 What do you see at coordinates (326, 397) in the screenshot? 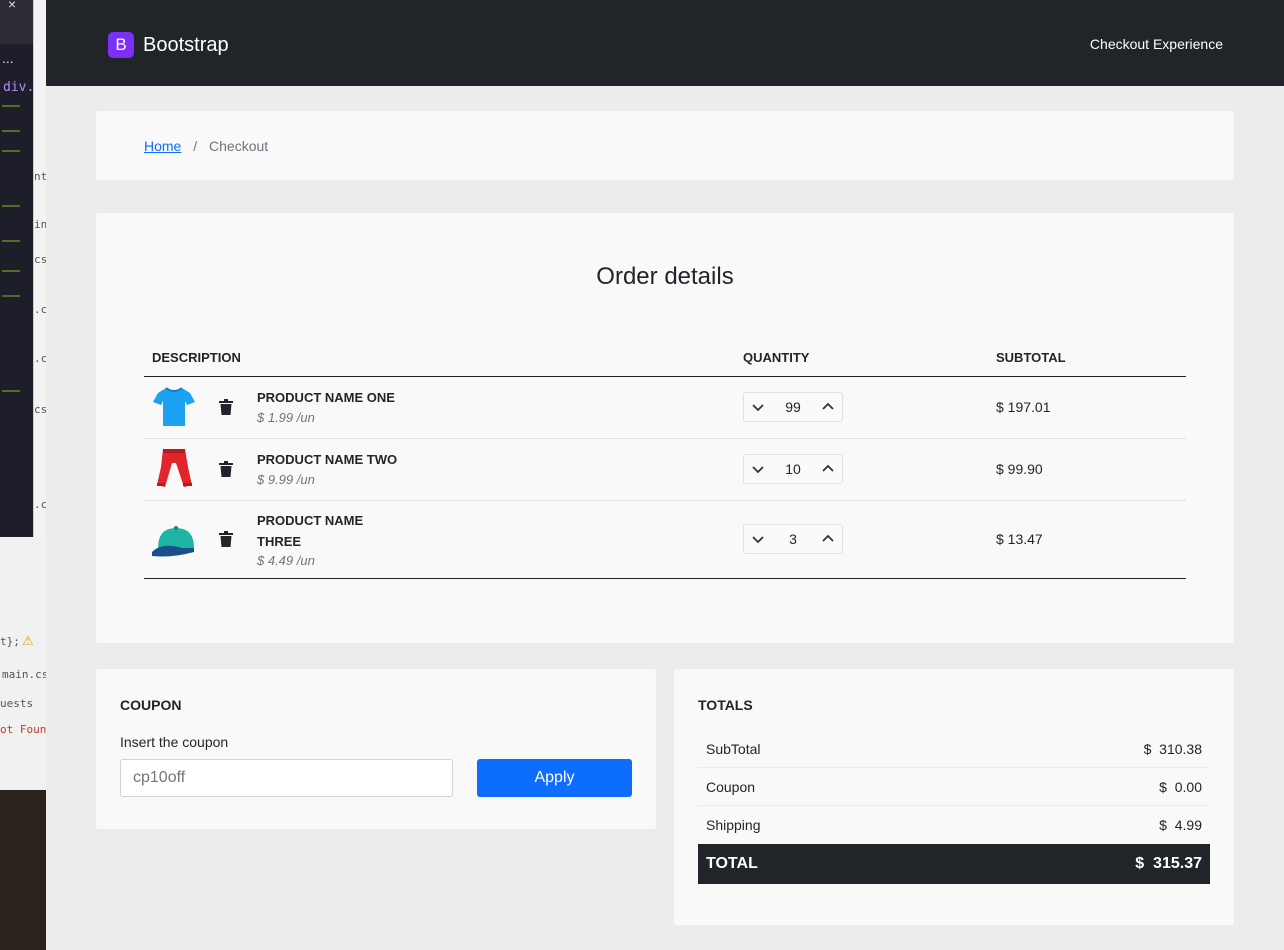
I see `product-name: PRODUCT NAME ONE` at bounding box center [326, 397].